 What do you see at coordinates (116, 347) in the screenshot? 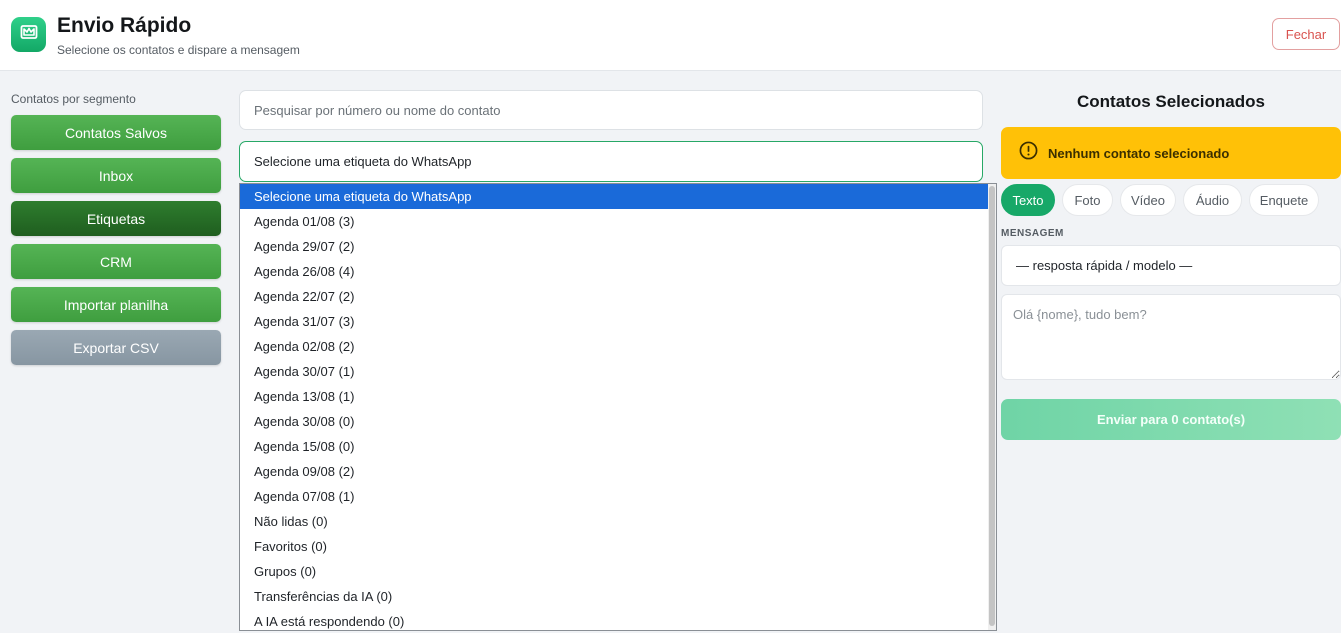
I see `segment-exportar-csv-button: Exportar CSV` at bounding box center [116, 347].